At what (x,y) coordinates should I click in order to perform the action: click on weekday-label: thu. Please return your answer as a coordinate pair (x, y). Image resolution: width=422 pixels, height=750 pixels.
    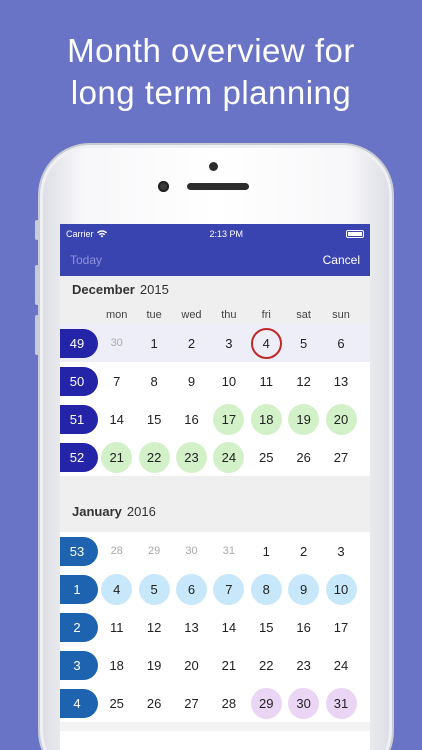
    Looking at the image, I should click on (229, 314).